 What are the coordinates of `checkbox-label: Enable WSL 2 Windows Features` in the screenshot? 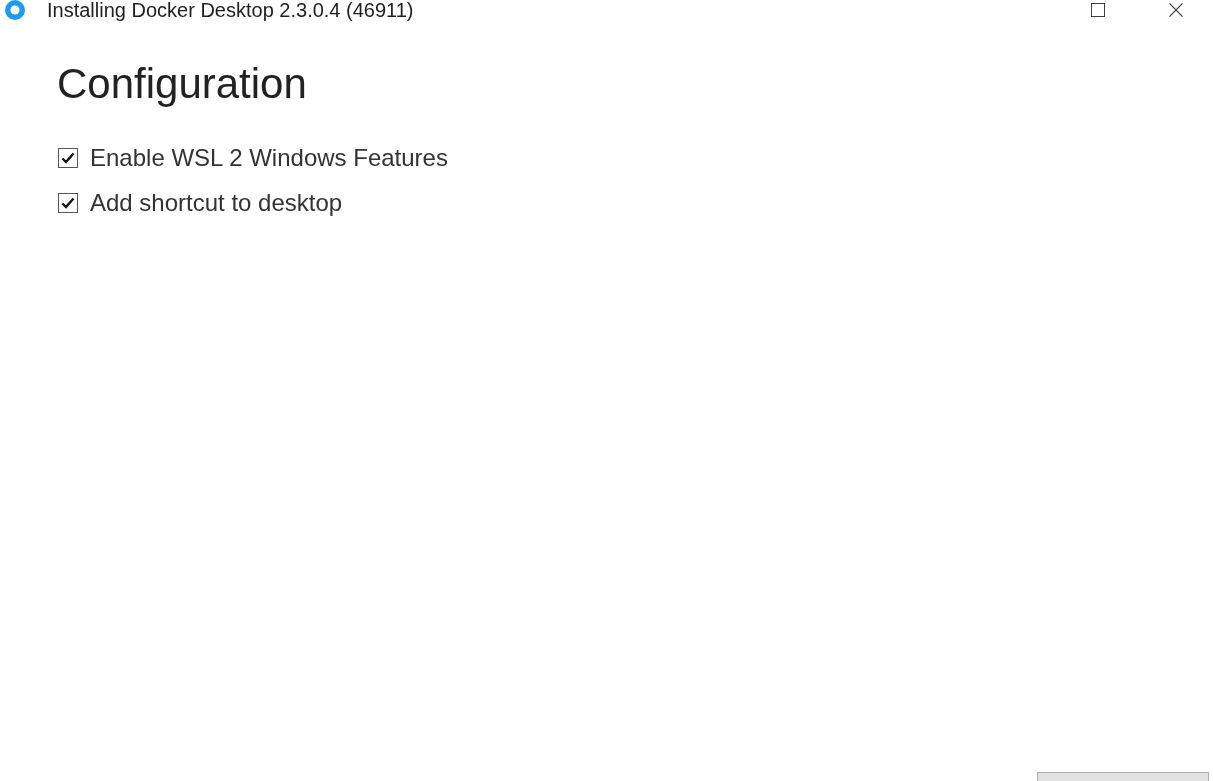 It's located at (269, 157).